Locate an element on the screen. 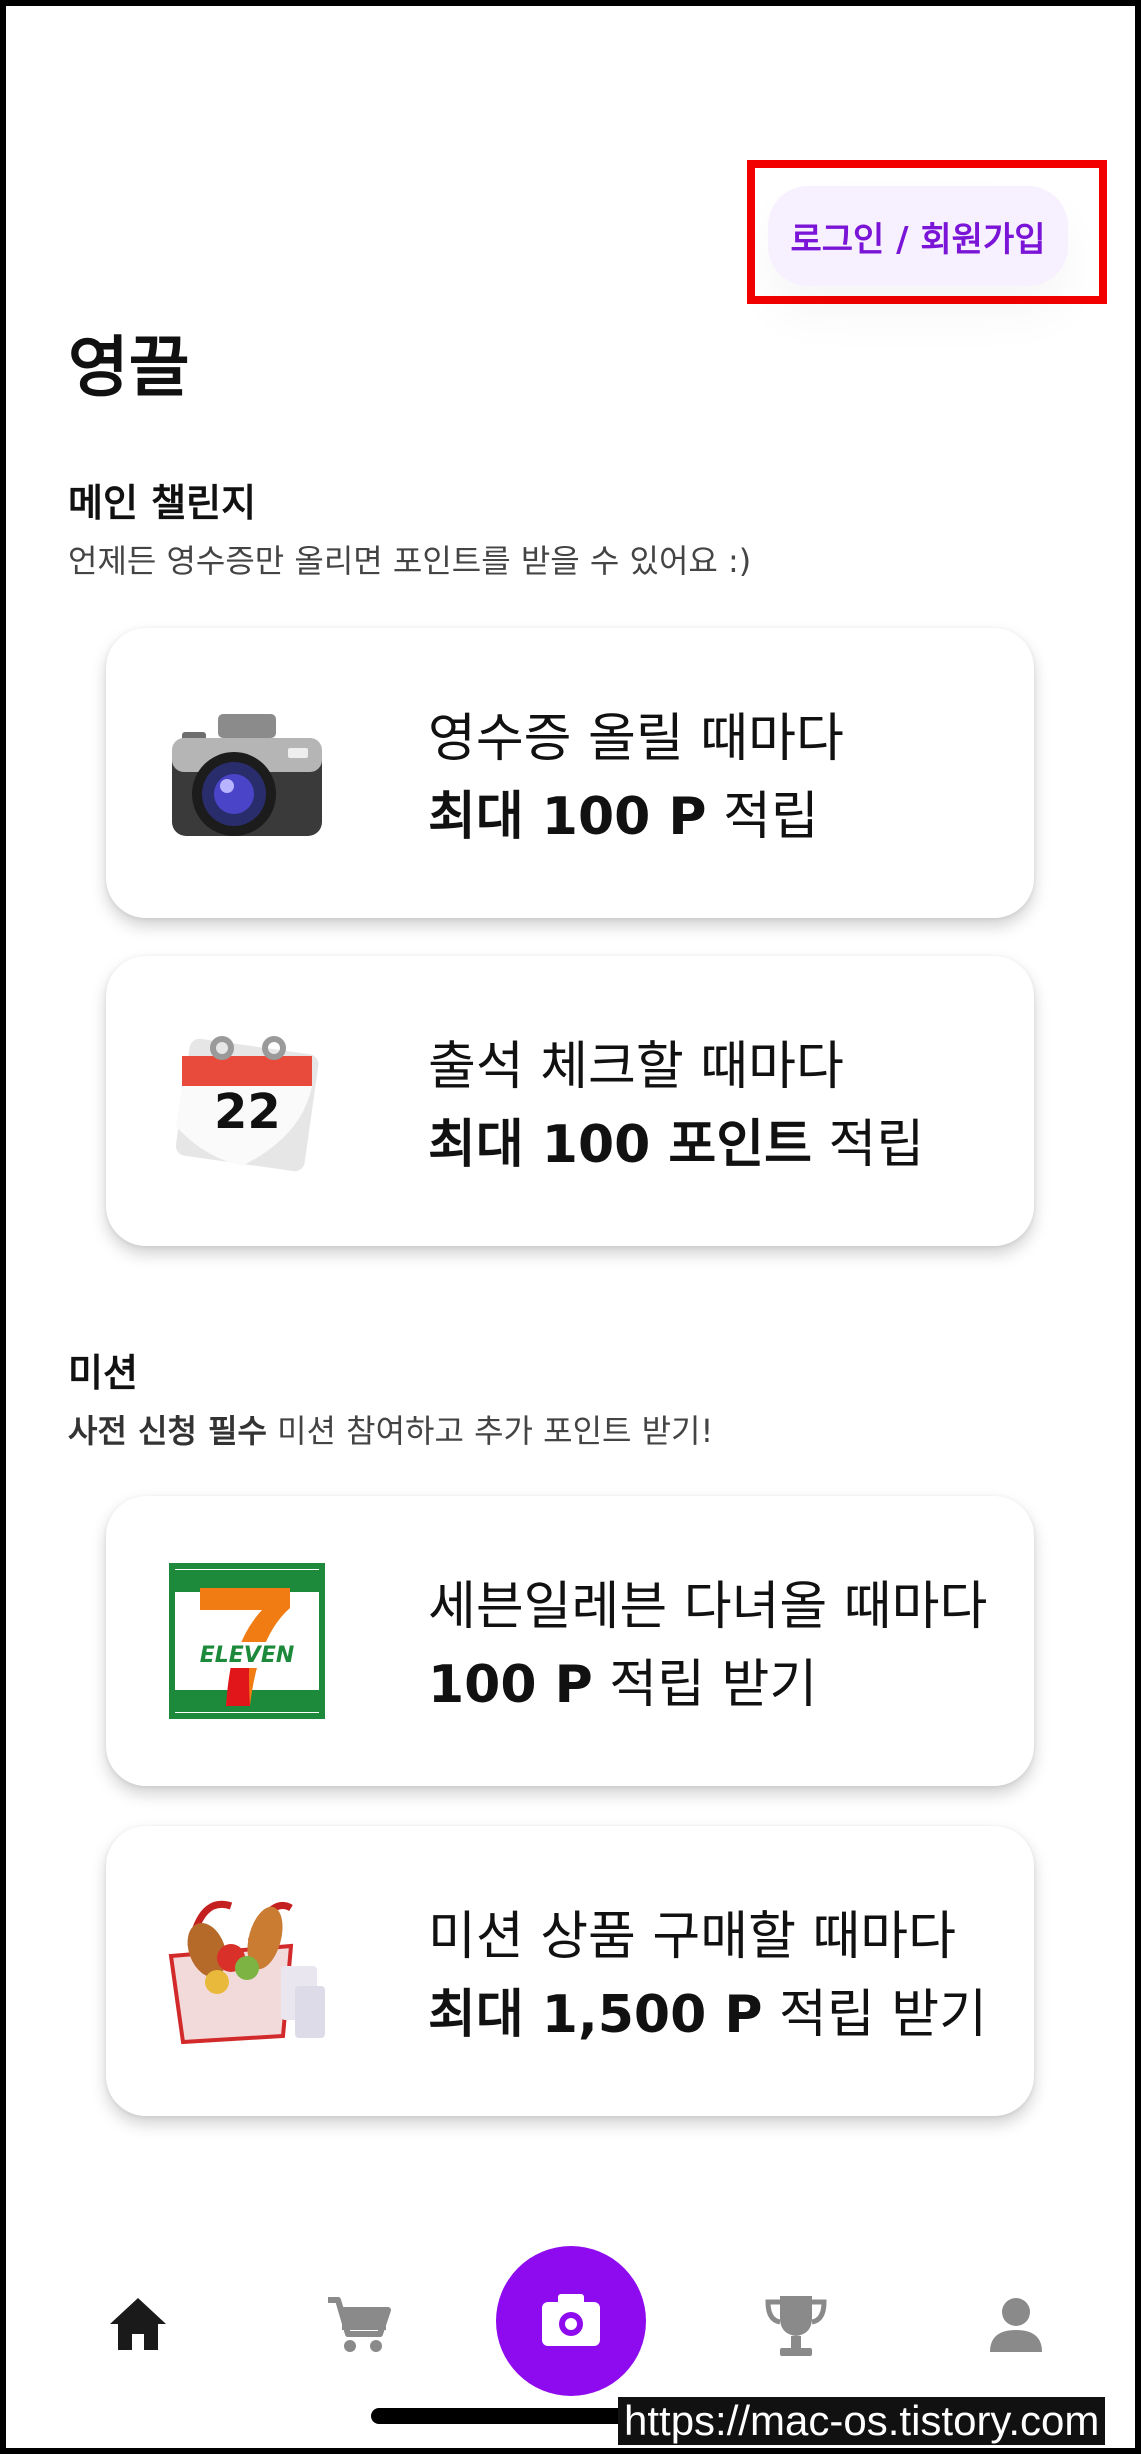 The image size is (1141, 2454). seven-eleven-logo-text: ELEVEN is located at coordinates (247, 1655).